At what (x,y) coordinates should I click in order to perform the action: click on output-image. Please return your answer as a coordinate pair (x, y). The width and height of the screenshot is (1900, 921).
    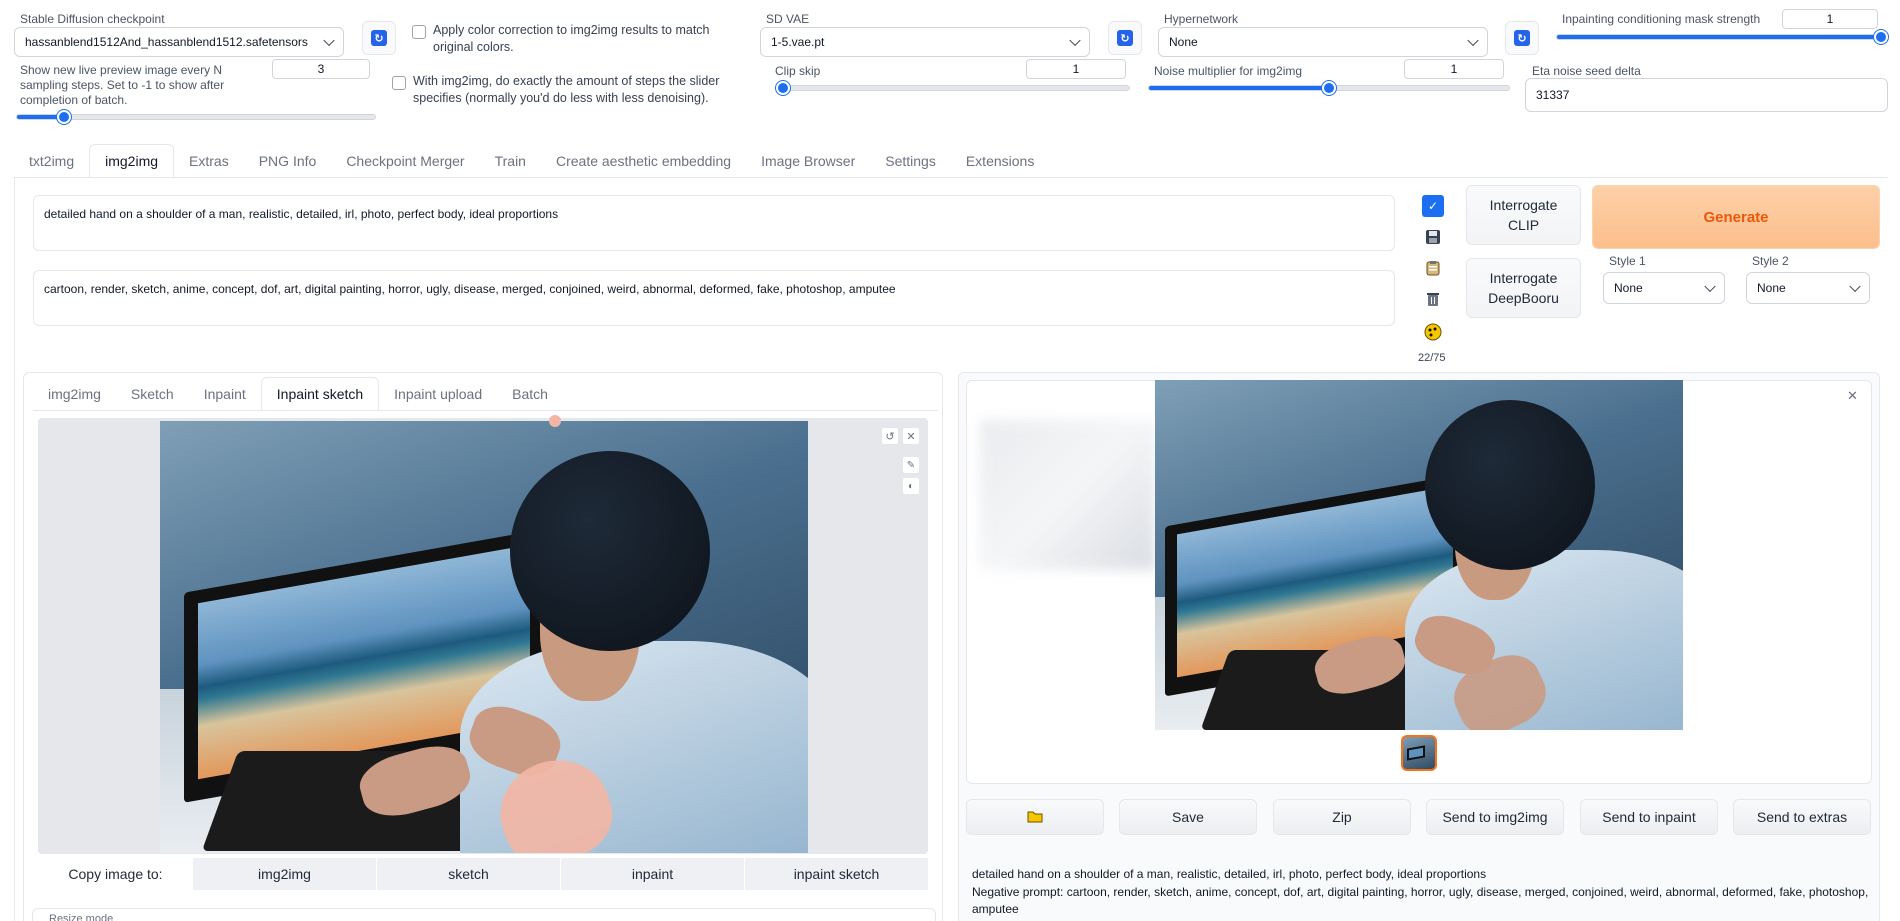
    Looking at the image, I should click on (1419, 555).